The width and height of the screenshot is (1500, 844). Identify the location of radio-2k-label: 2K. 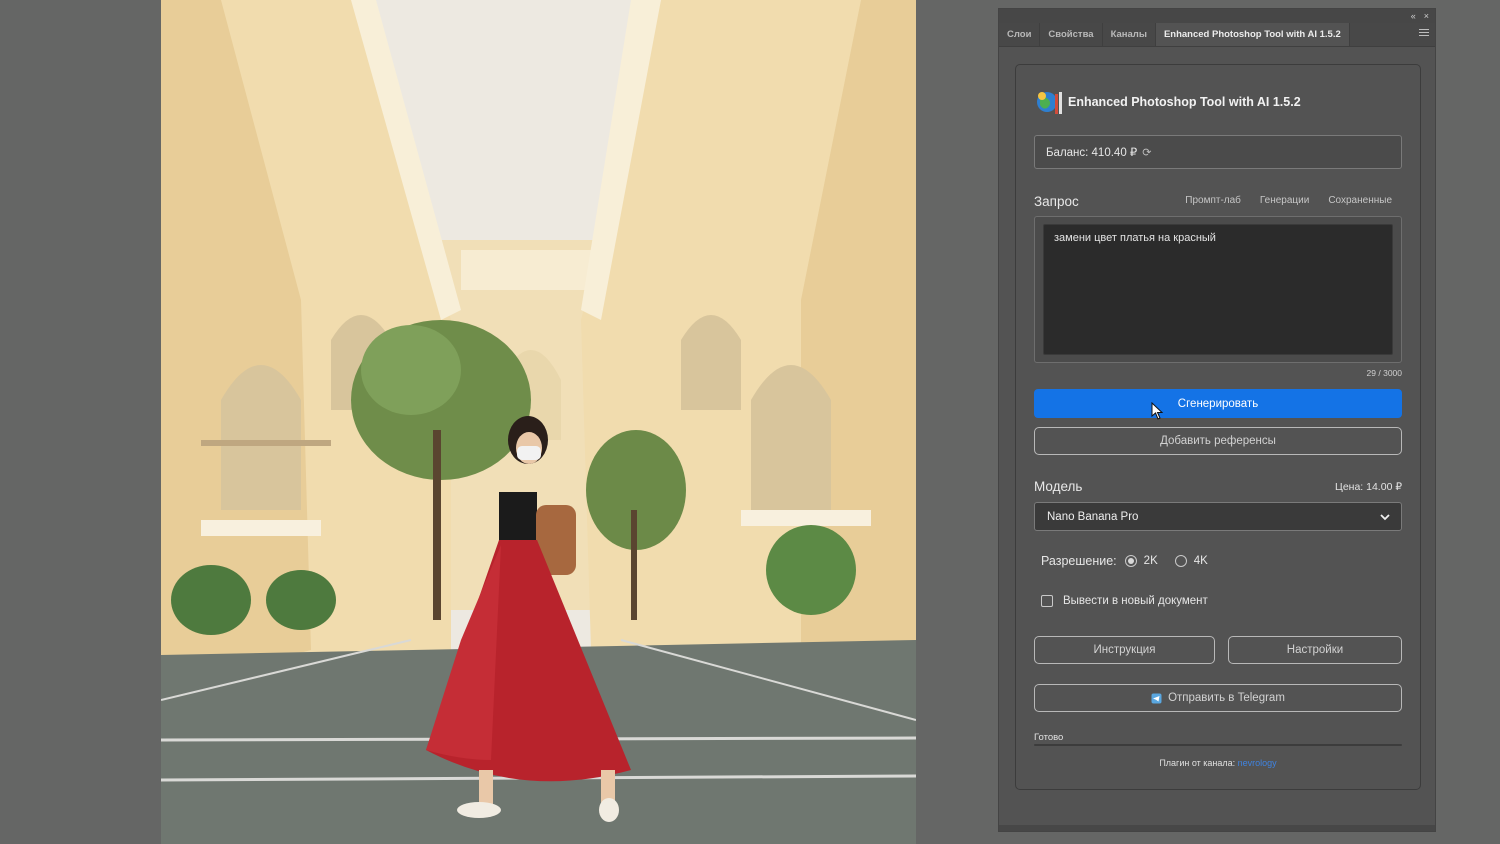
(1151, 561).